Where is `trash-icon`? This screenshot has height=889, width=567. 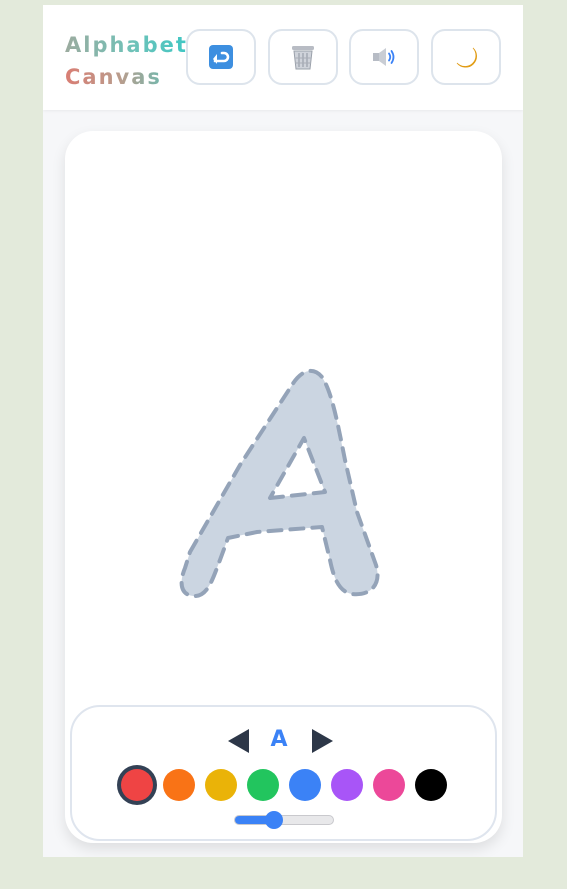
trash-icon is located at coordinates (303, 58).